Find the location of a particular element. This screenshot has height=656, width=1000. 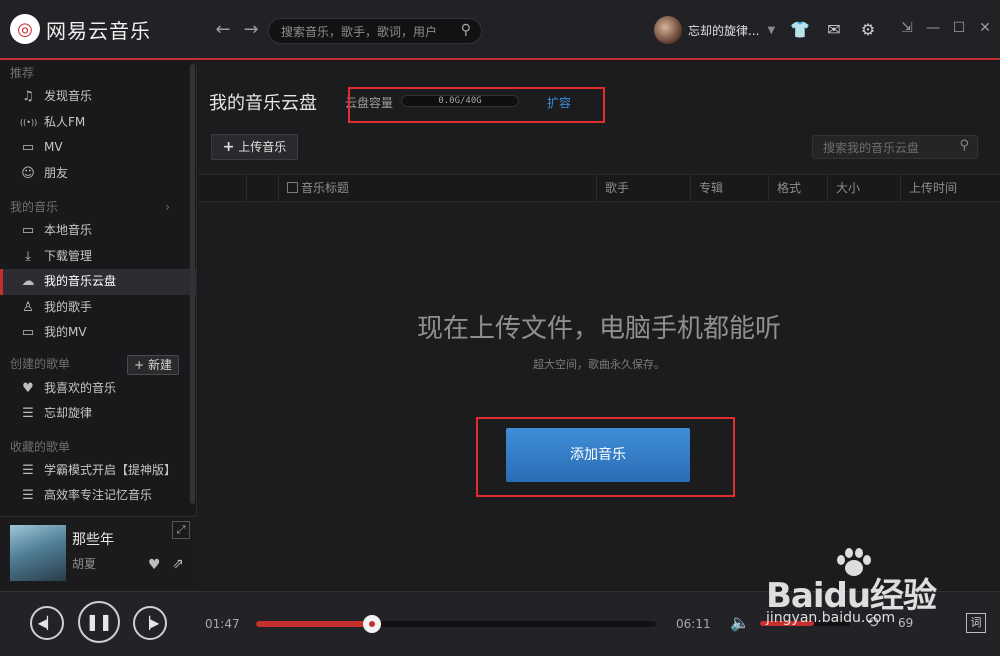

pause-icon: ❚❚ is located at coordinates (99, 621).